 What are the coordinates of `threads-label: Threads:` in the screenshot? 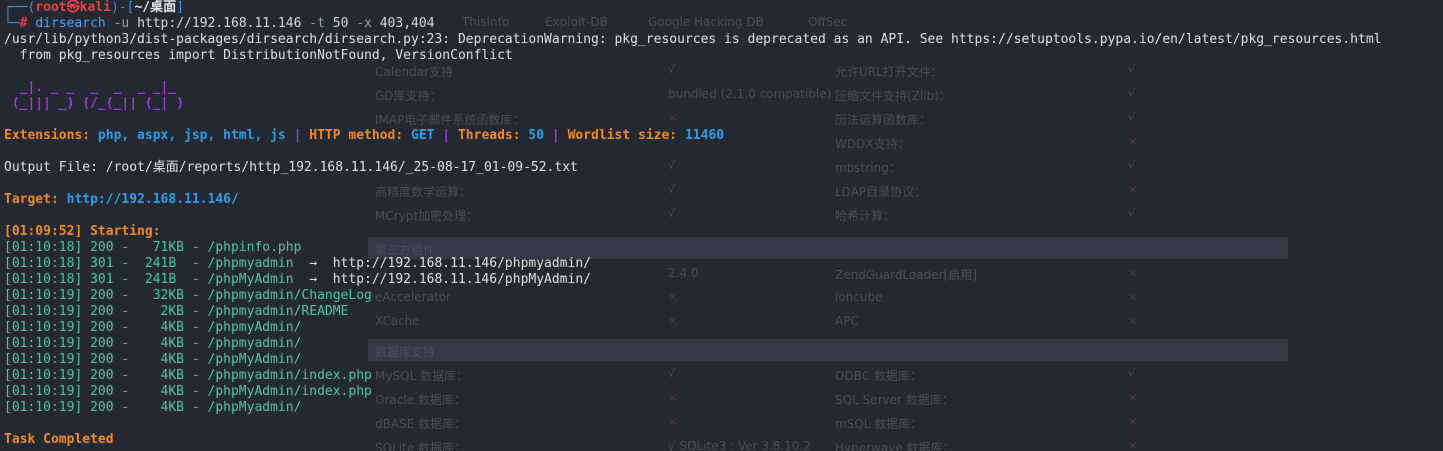 It's located at (493, 135).